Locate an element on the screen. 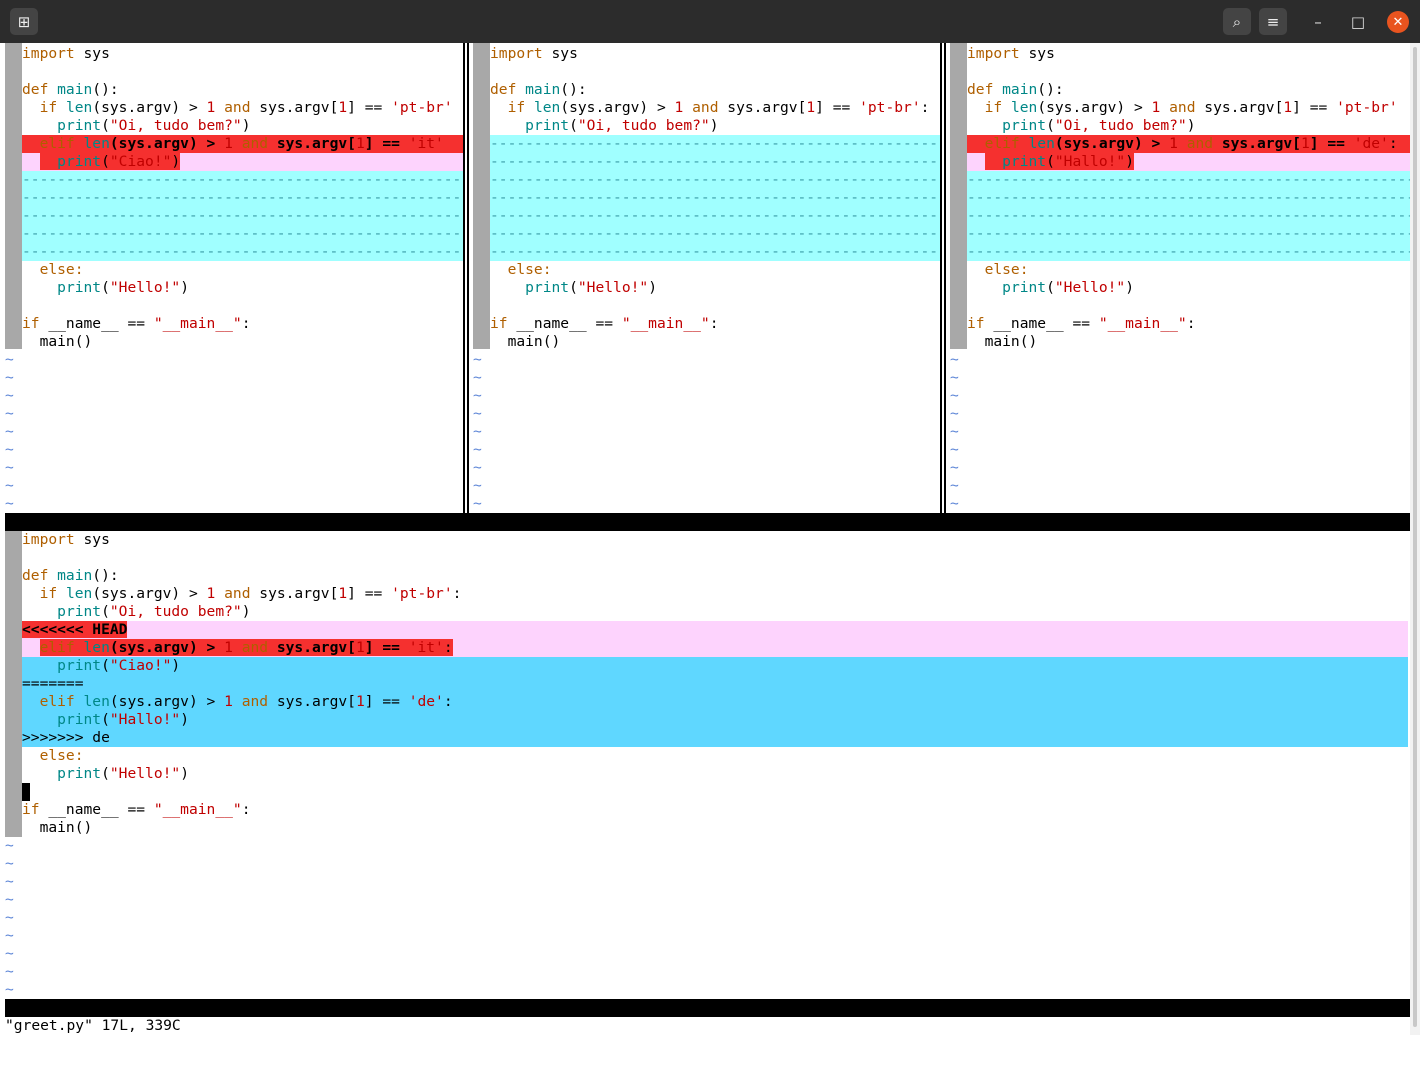  hamburger-menu-icon: ≡ is located at coordinates (1273, 21).